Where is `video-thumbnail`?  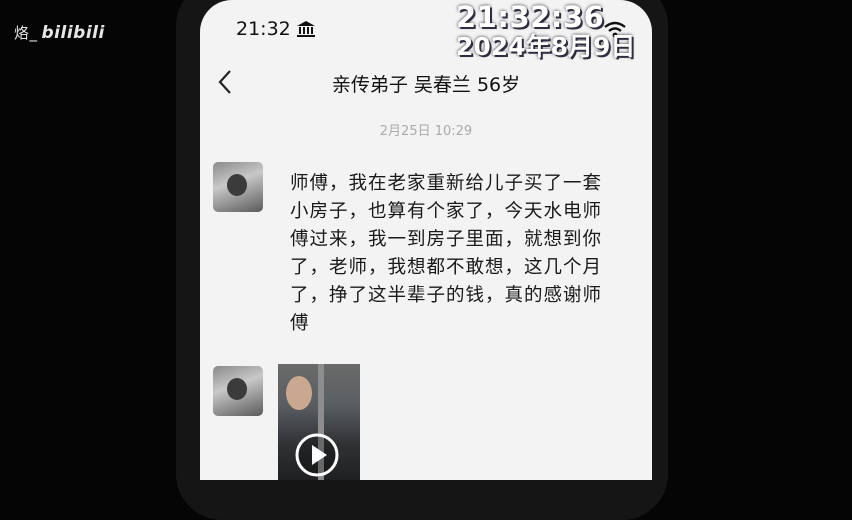
video-thumbnail is located at coordinates (319, 422).